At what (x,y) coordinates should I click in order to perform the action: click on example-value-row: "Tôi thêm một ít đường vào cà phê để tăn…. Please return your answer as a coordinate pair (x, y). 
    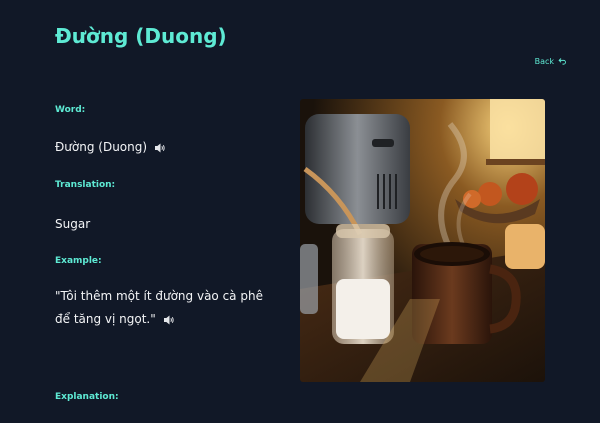
    Looking at the image, I should click on (167, 308).